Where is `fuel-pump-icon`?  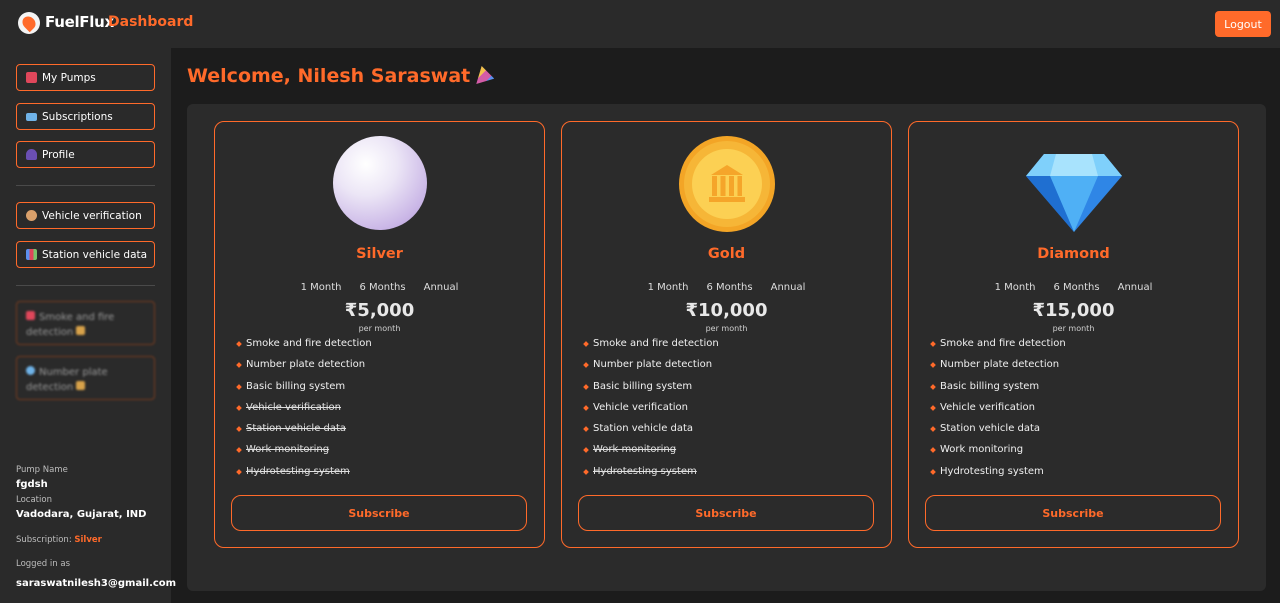
fuel-pump-icon is located at coordinates (31, 77).